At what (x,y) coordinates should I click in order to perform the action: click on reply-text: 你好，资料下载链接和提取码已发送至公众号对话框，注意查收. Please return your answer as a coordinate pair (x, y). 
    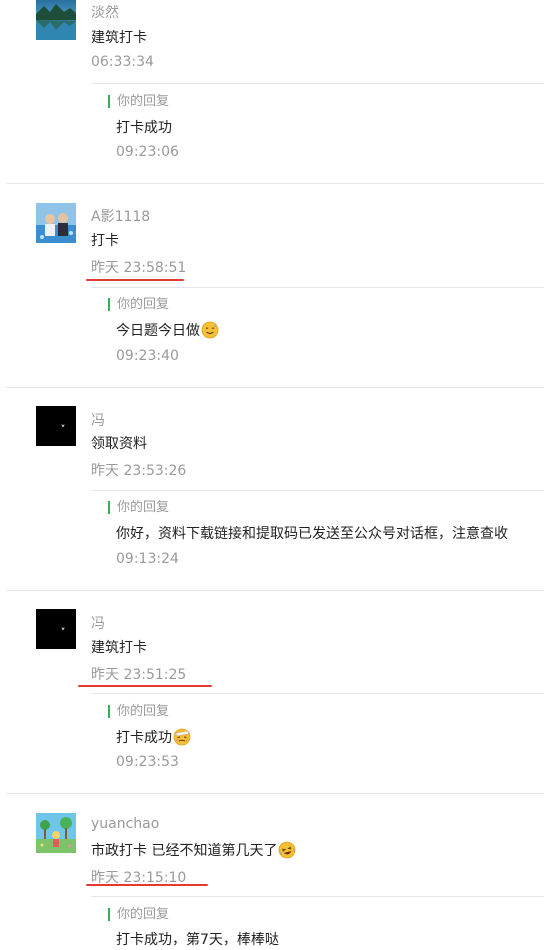
    Looking at the image, I should click on (312, 534).